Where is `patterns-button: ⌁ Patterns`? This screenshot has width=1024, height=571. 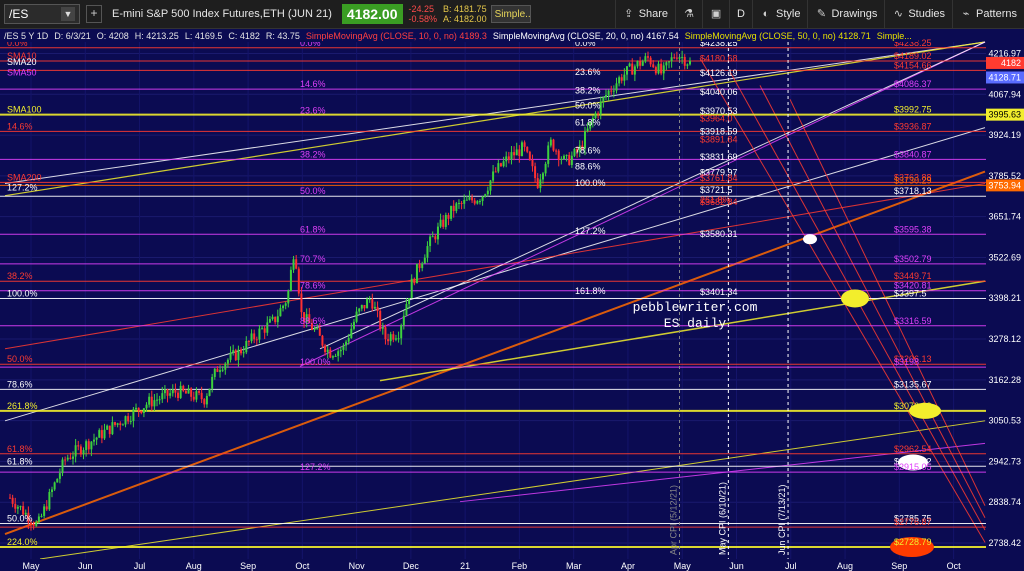 patterns-button: ⌁ Patterns is located at coordinates (988, 14).